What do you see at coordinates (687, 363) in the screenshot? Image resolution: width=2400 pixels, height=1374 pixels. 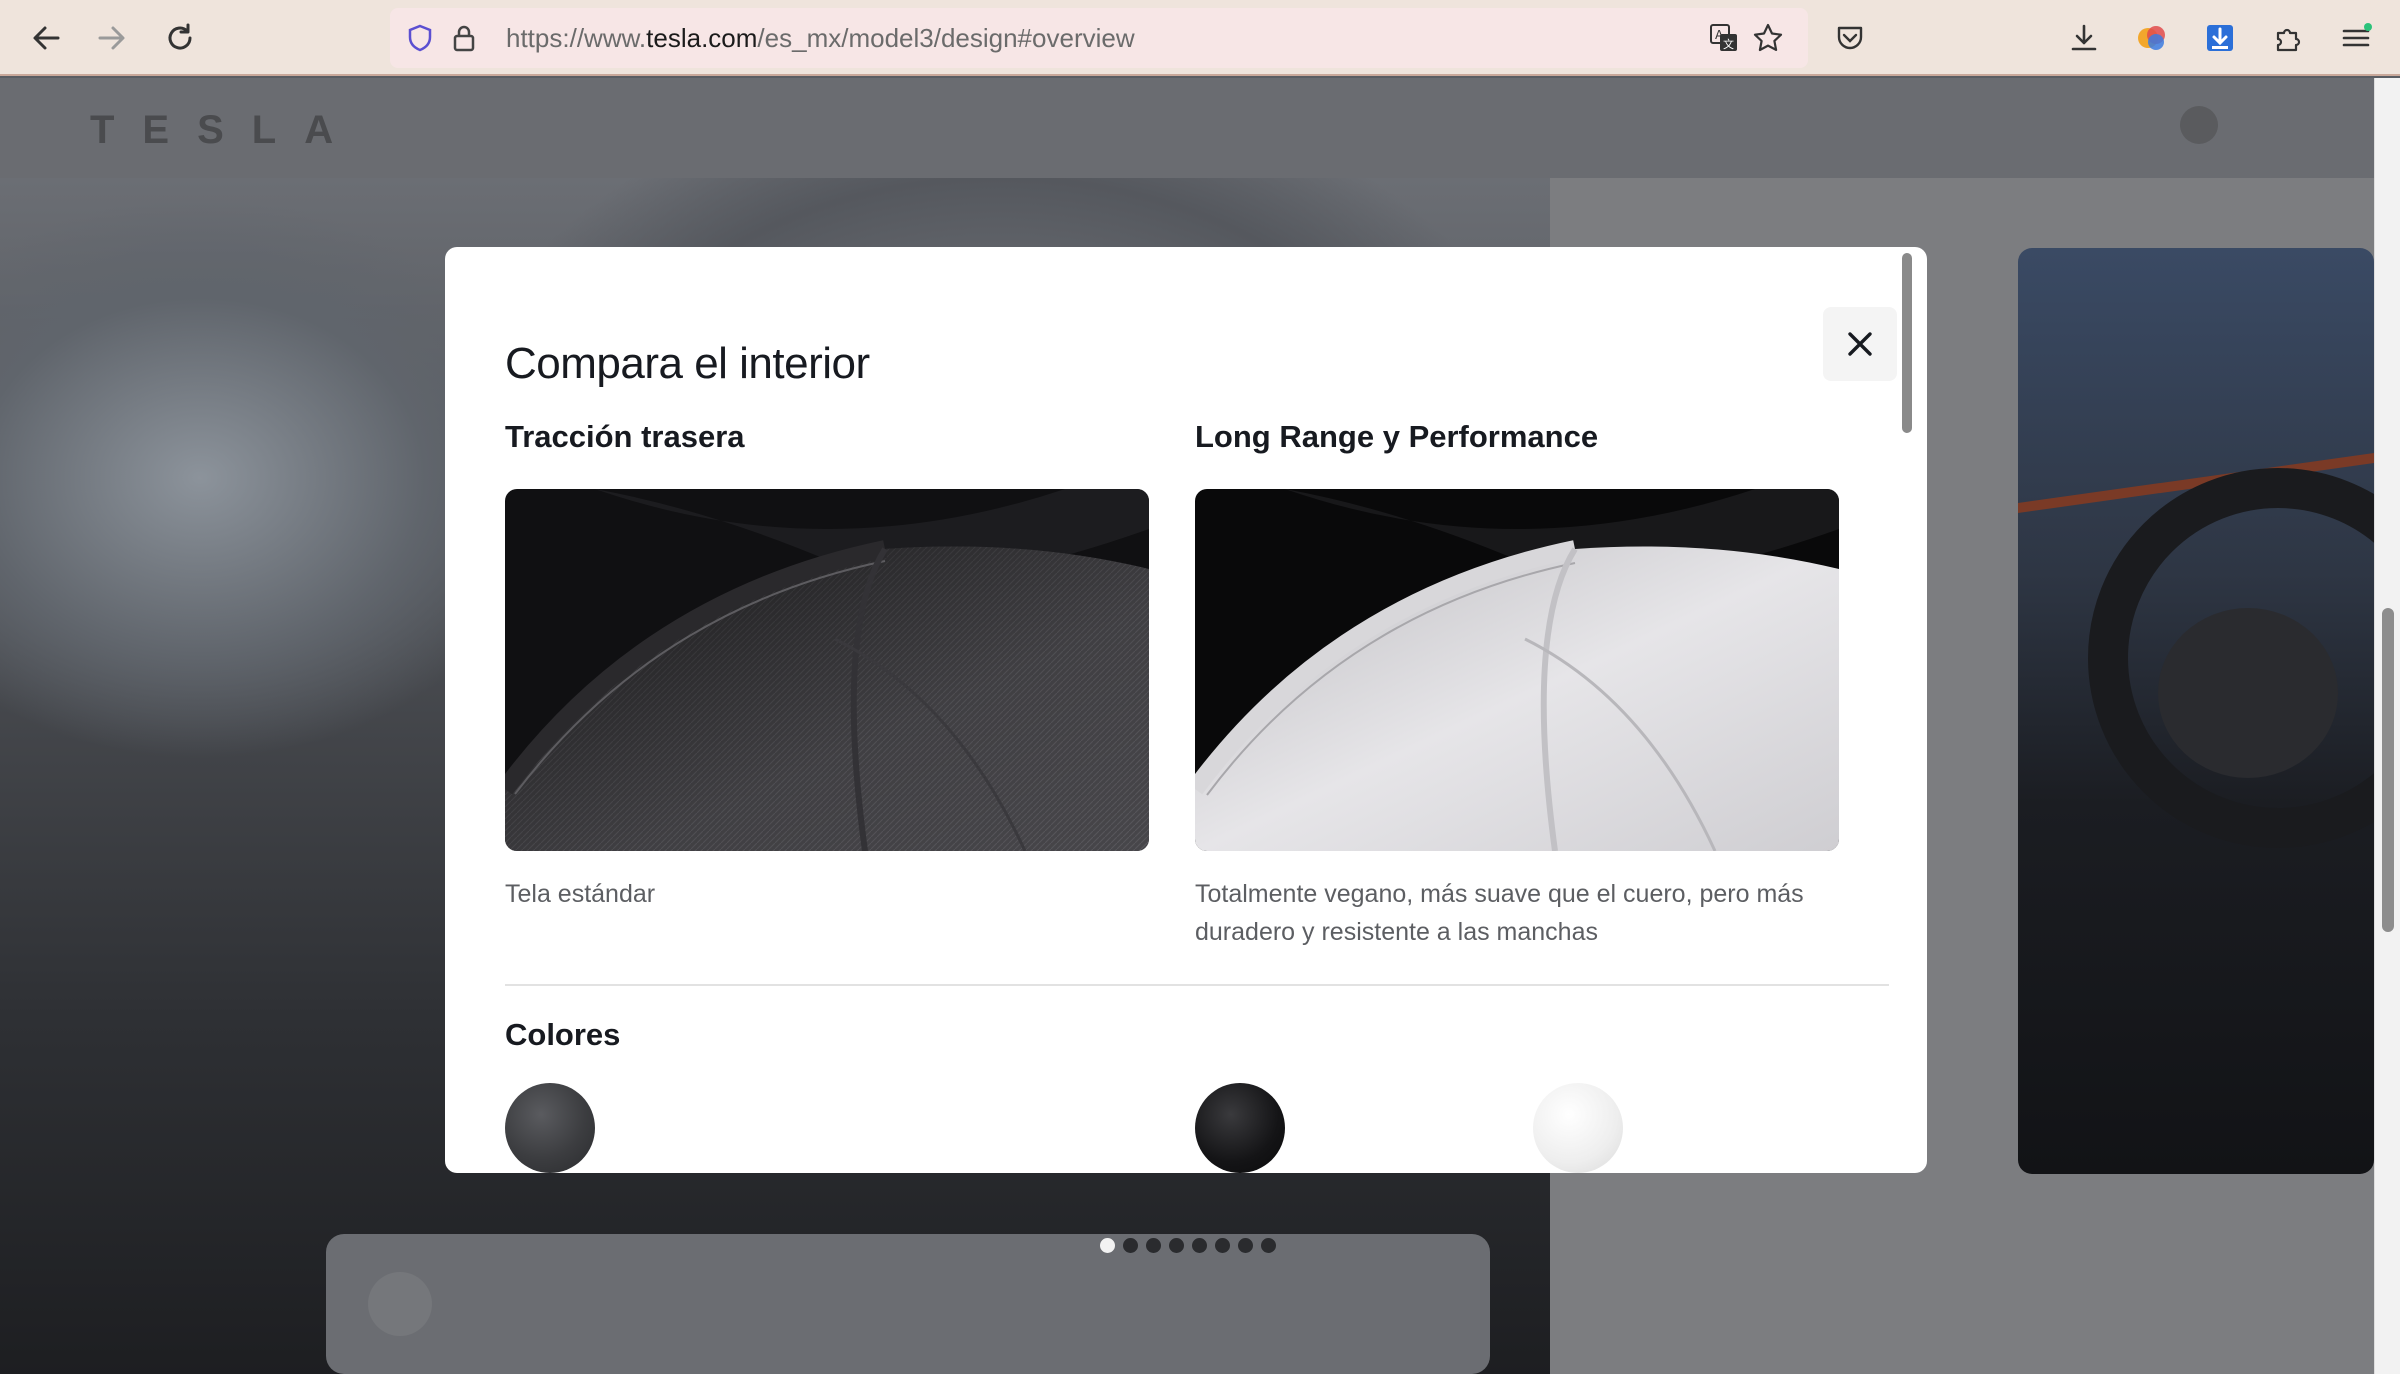 I see `modal-title: Compara el interior` at bounding box center [687, 363].